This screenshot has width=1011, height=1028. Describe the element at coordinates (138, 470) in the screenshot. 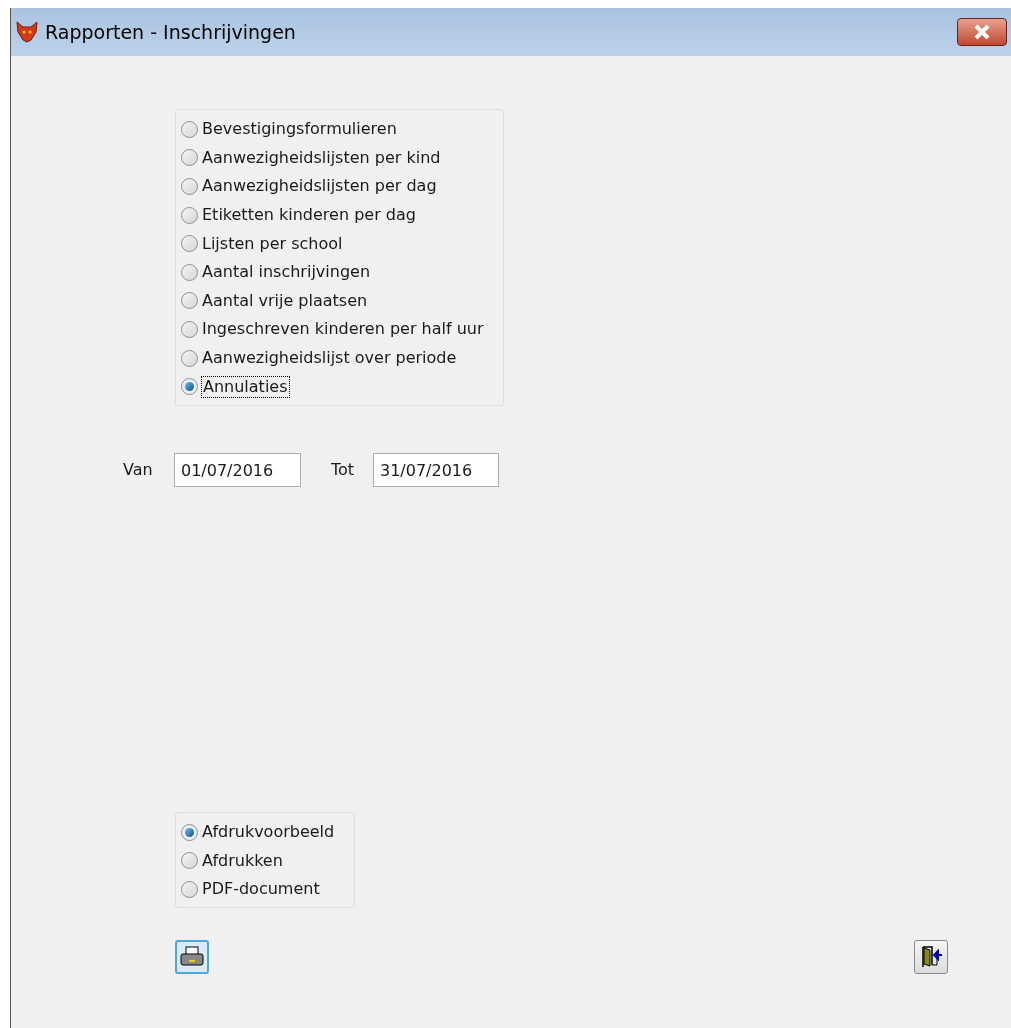

I see `from-label: Van` at that location.